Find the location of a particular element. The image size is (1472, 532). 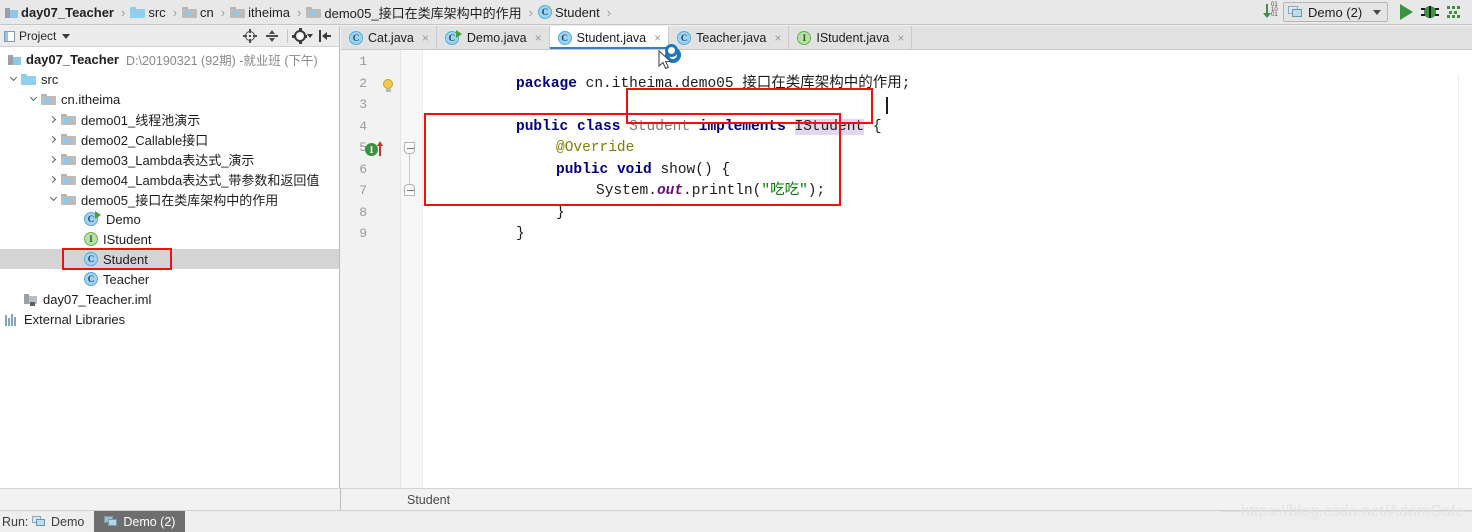

line-number-gutter: 1 2 3 4 5 6 7 8 9 I is located at coordinates (371, 269).